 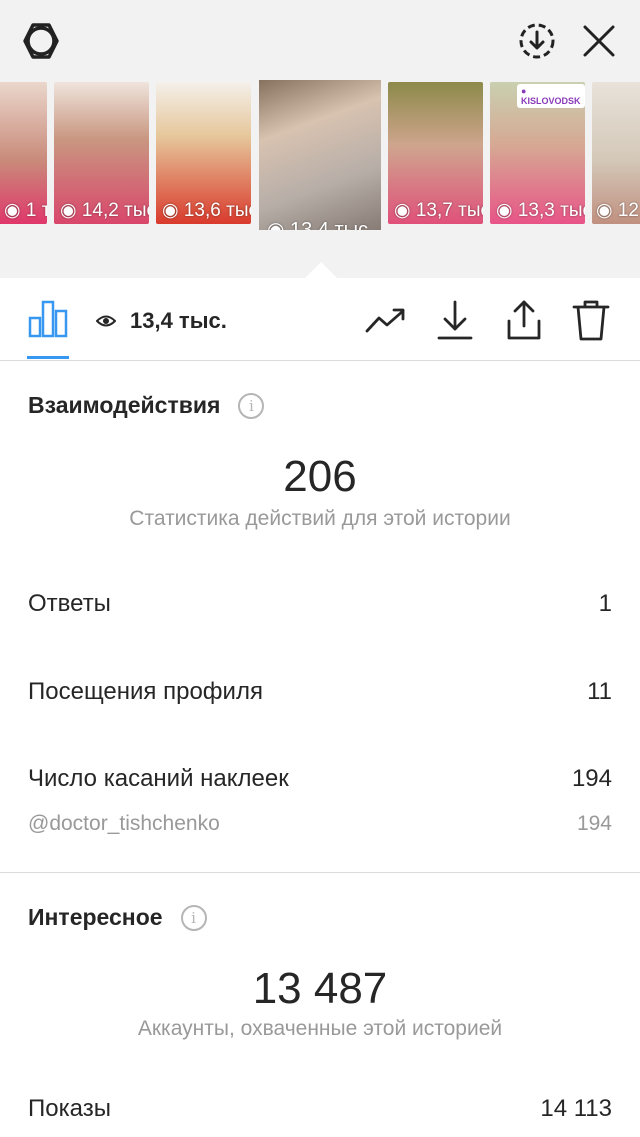 I want to click on story-toolbar: 13,4 тыс., so click(x=320, y=319).